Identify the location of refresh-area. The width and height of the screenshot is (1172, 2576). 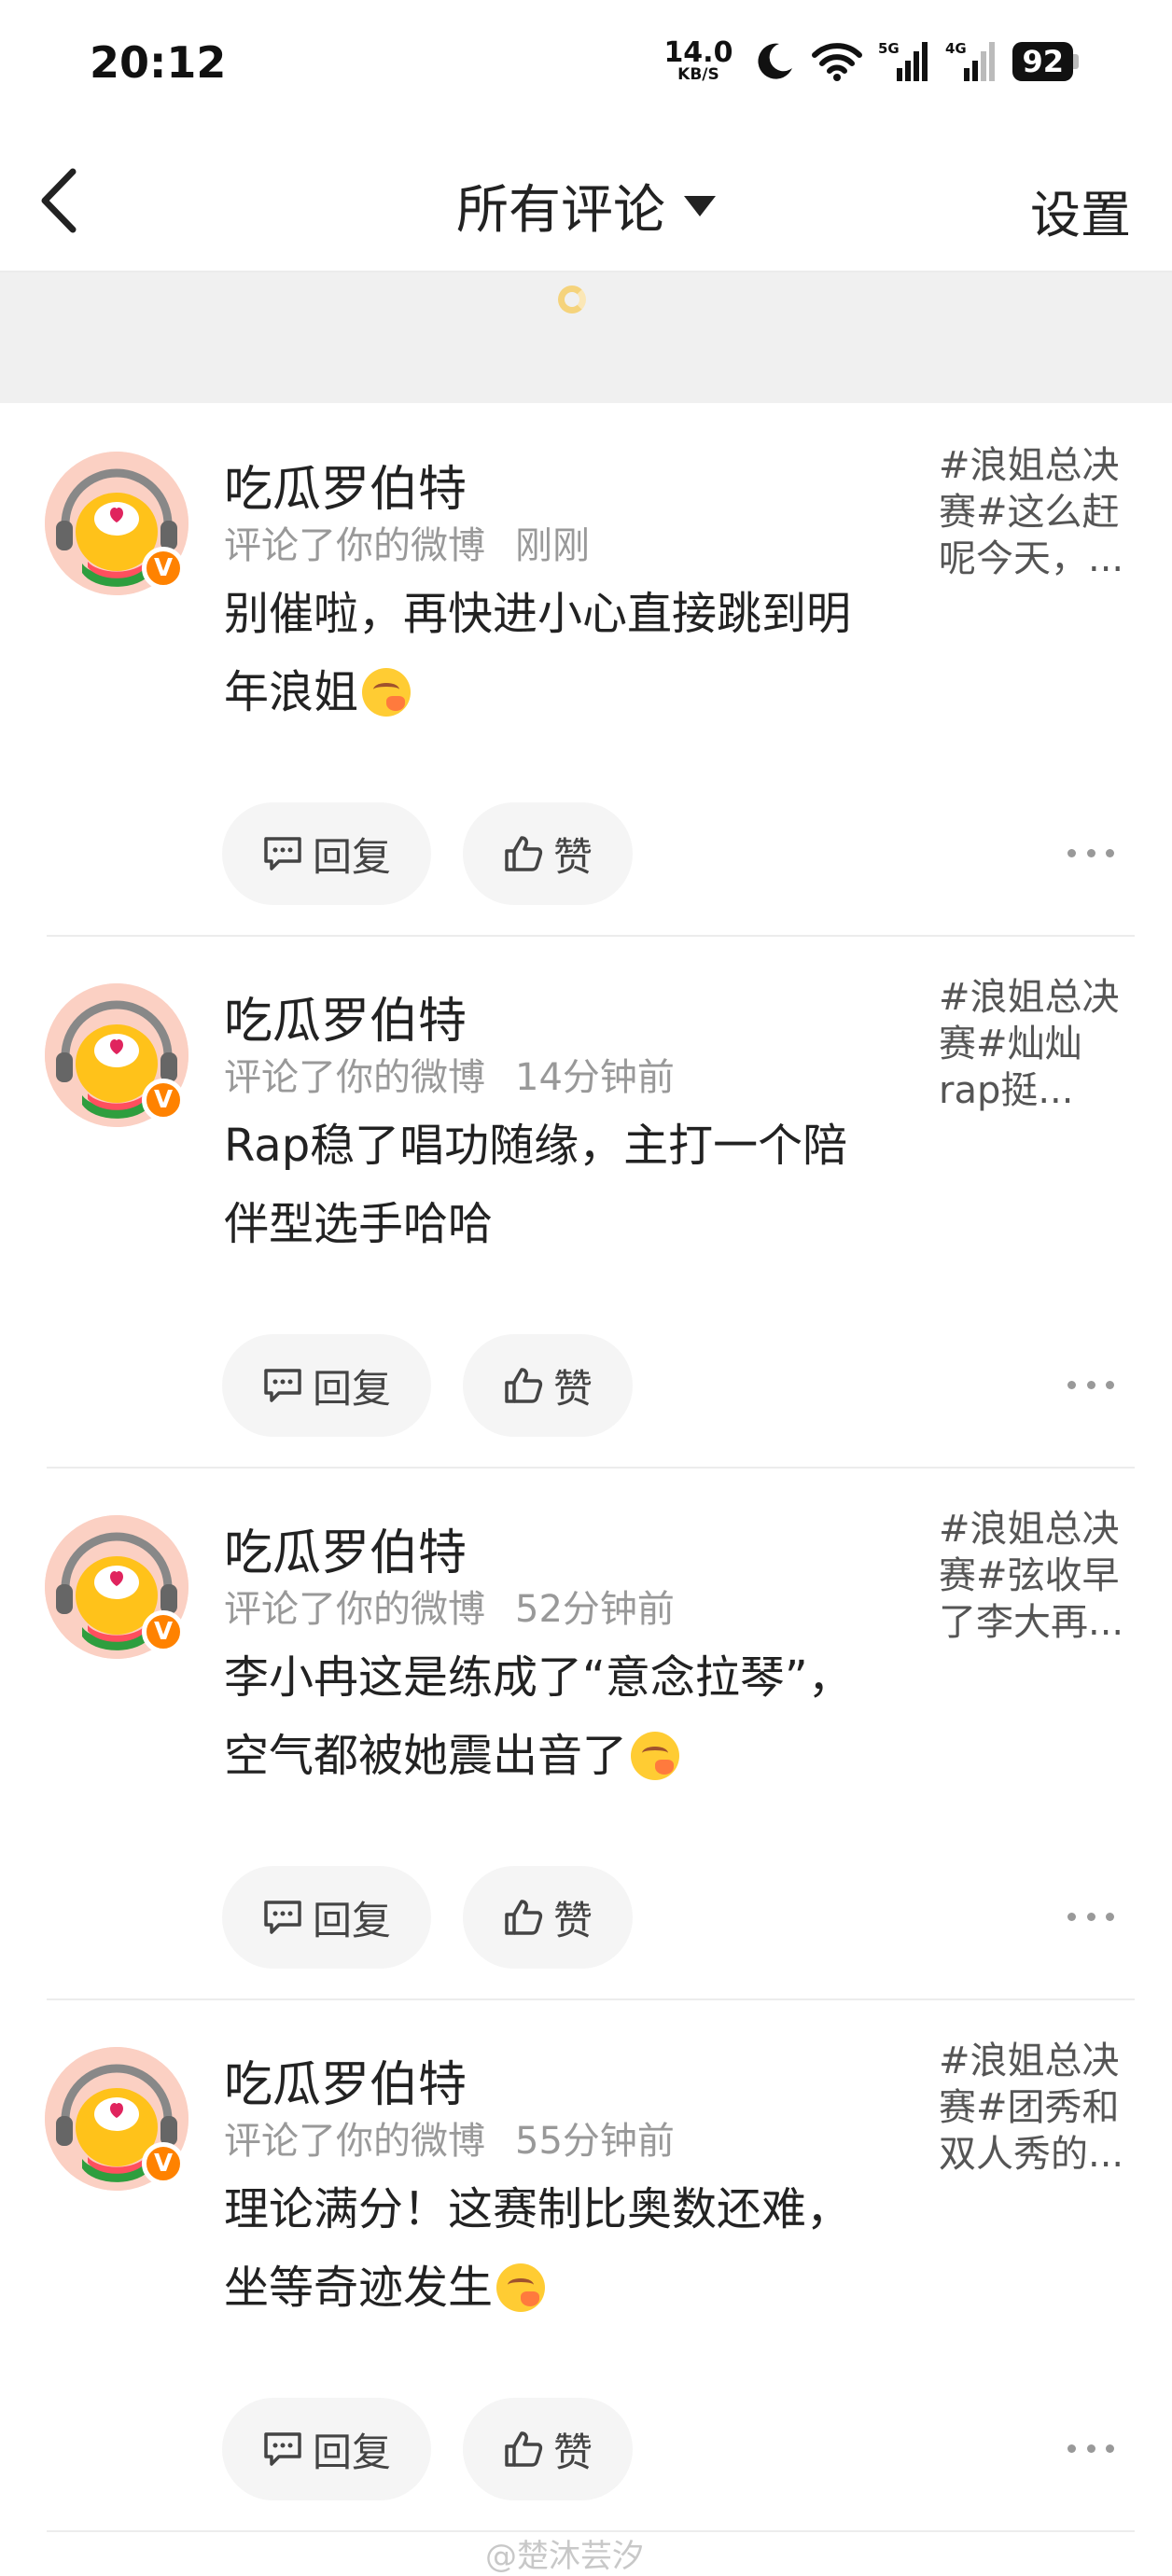
(586, 337).